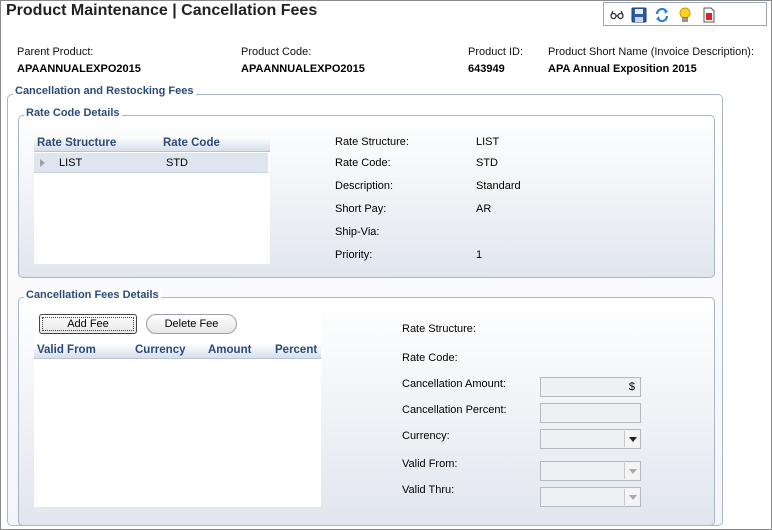 The height and width of the screenshot is (530, 772). Describe the element at coordinates (590, 471) in the screenshot. I see `valid-from-date-field` at that location.